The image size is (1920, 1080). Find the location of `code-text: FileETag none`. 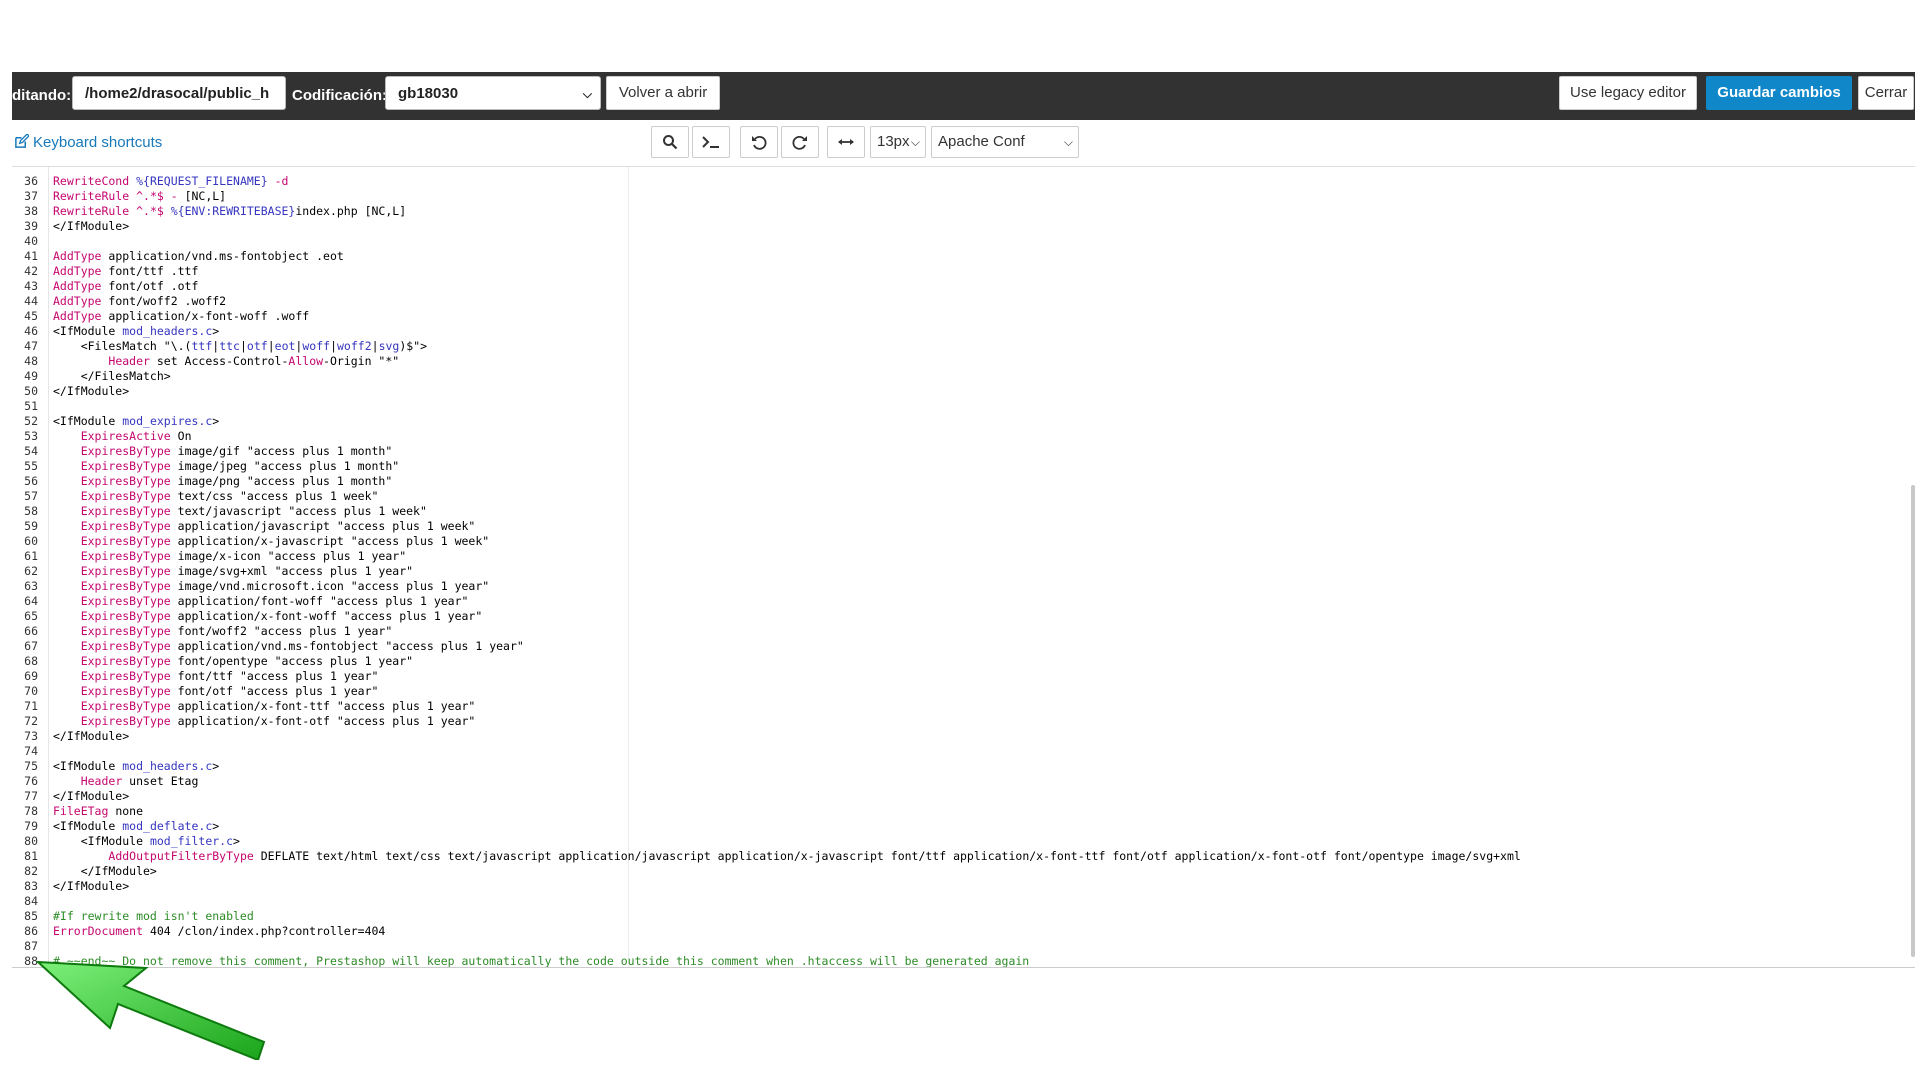

code-text: FileETag none is located at coordinates (98, 811).